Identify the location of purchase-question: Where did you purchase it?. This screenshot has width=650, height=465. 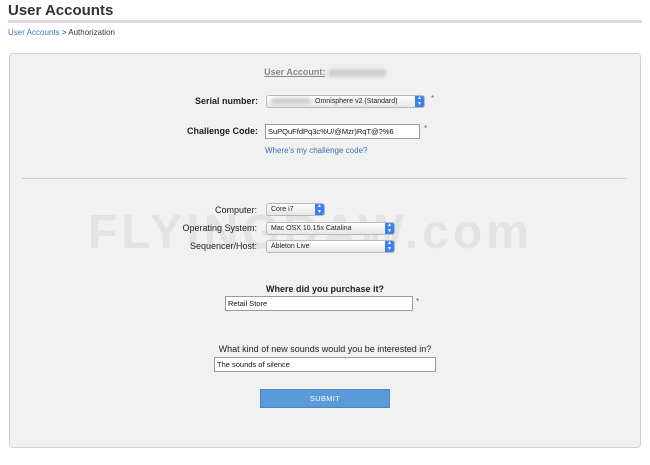
(324, 289).